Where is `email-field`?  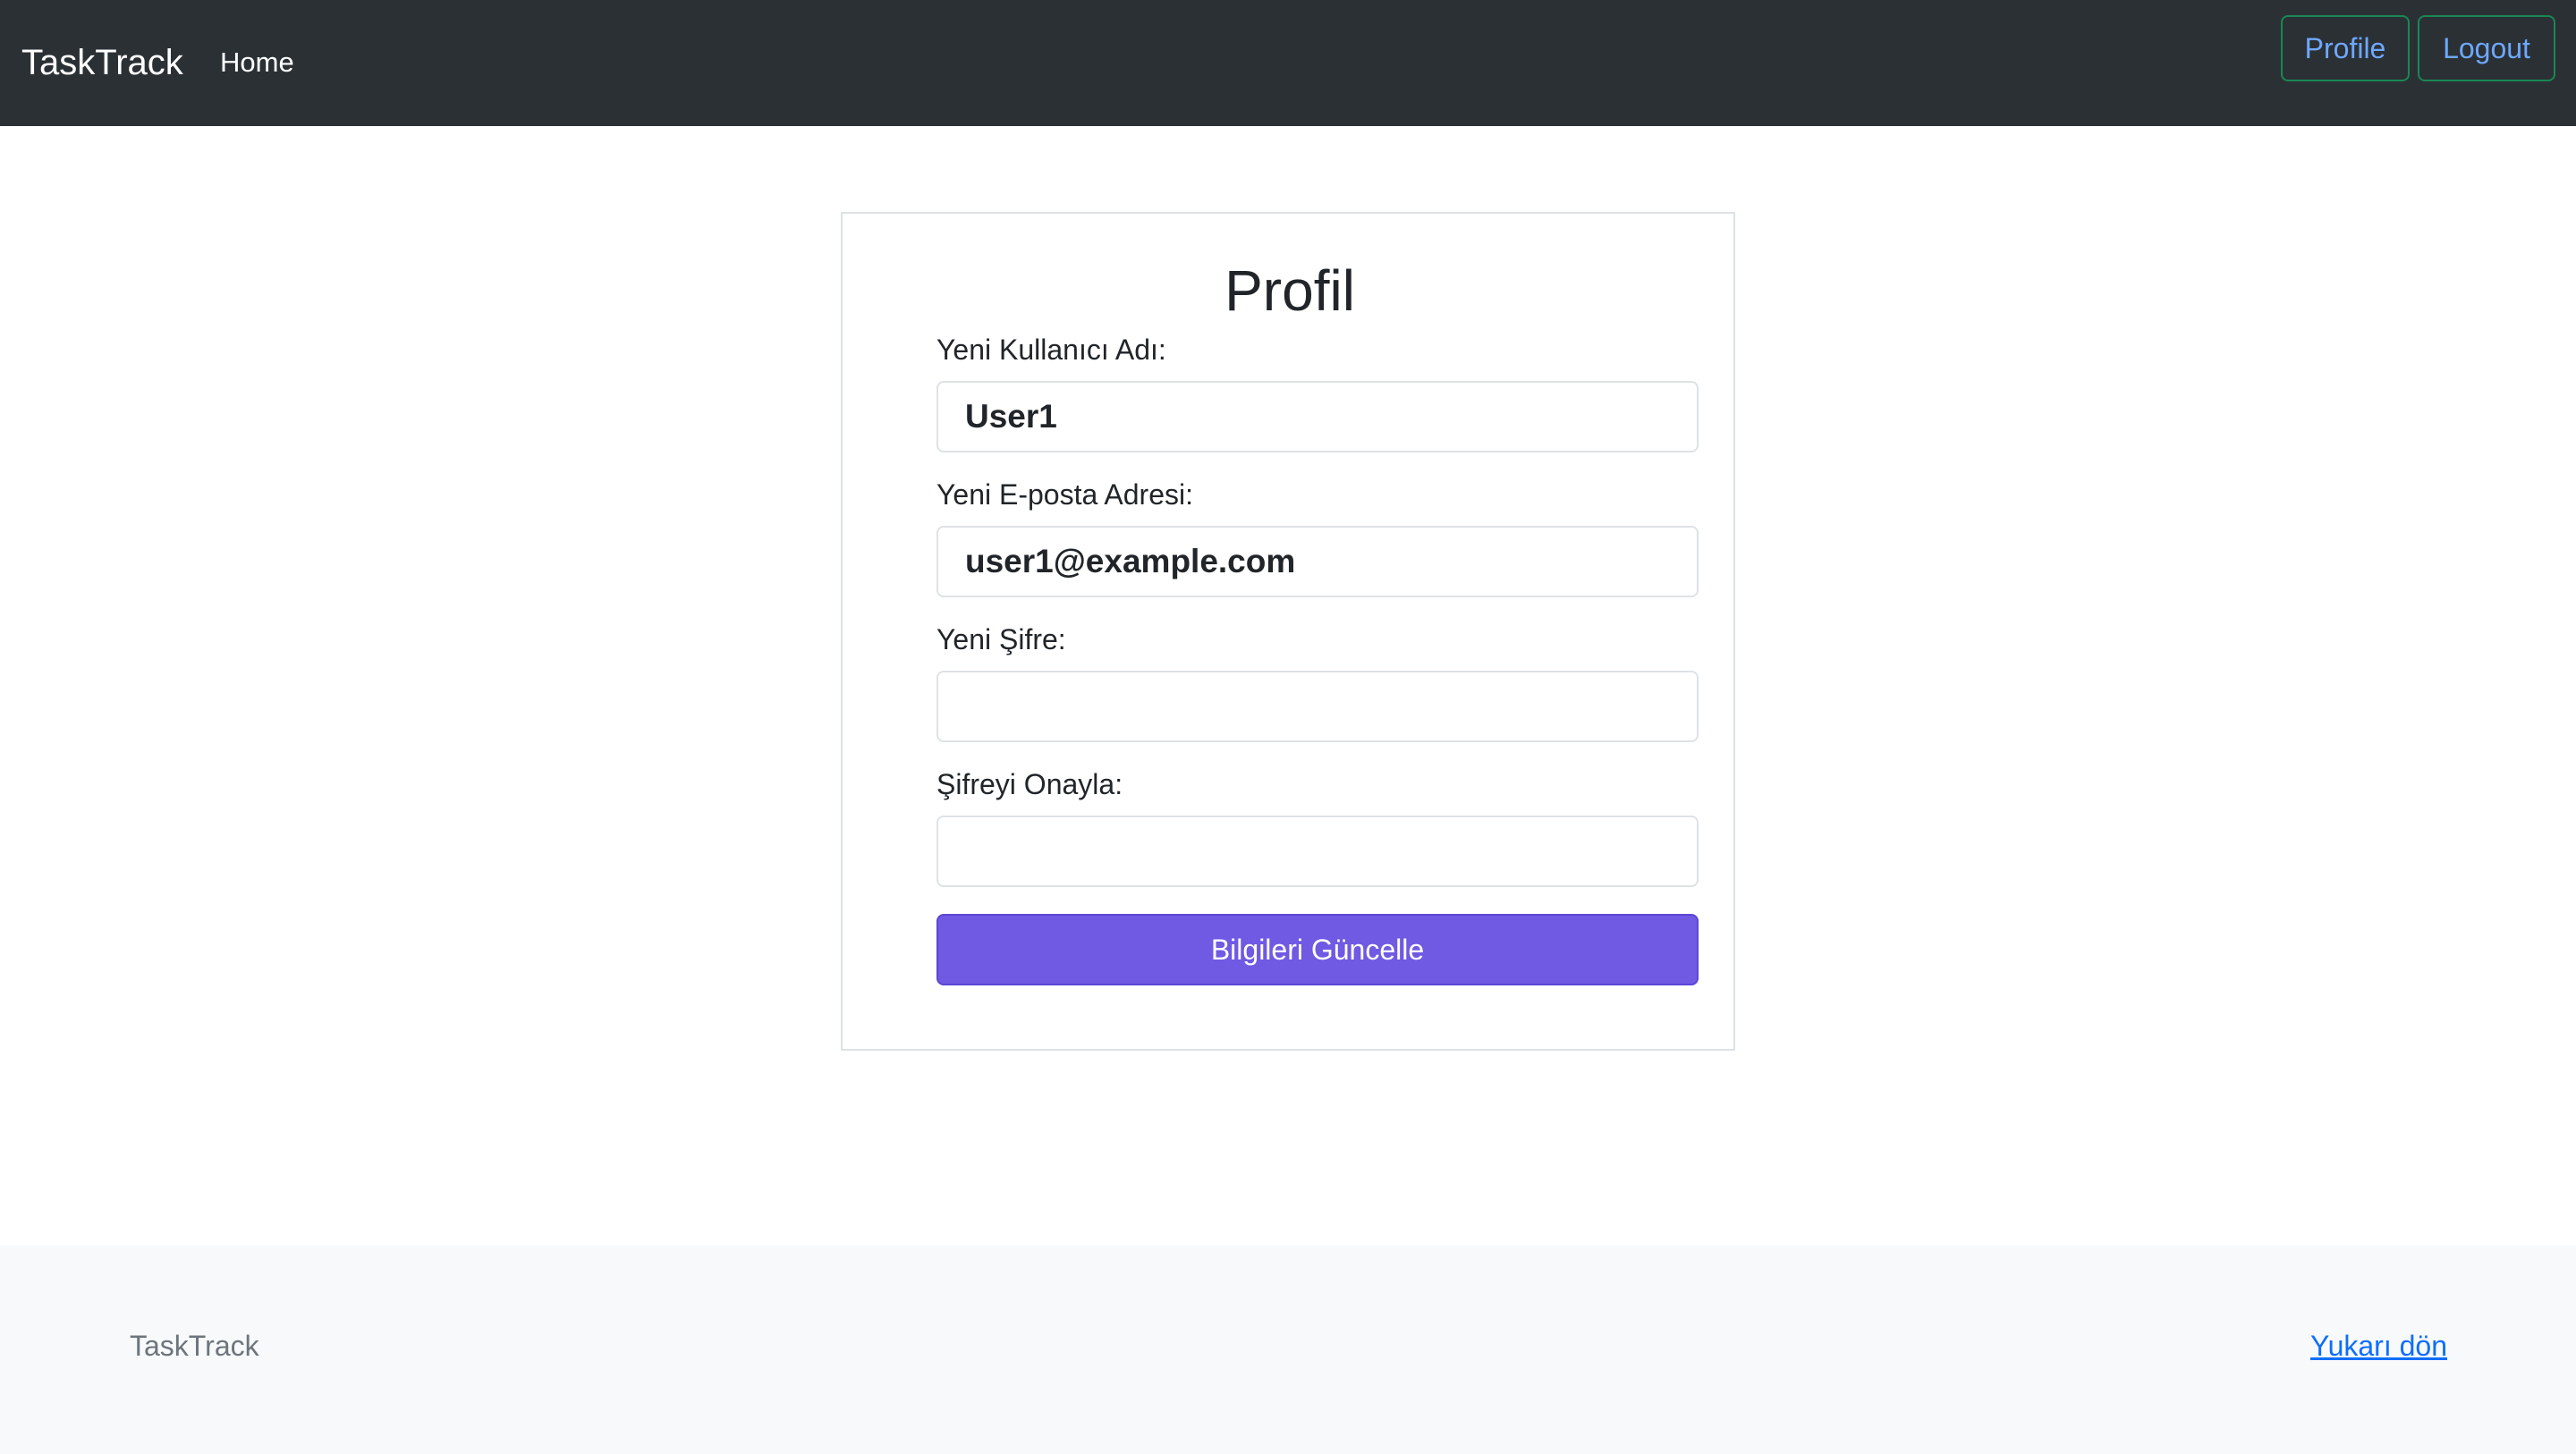
email-field is located at coordinates (1317, 561).